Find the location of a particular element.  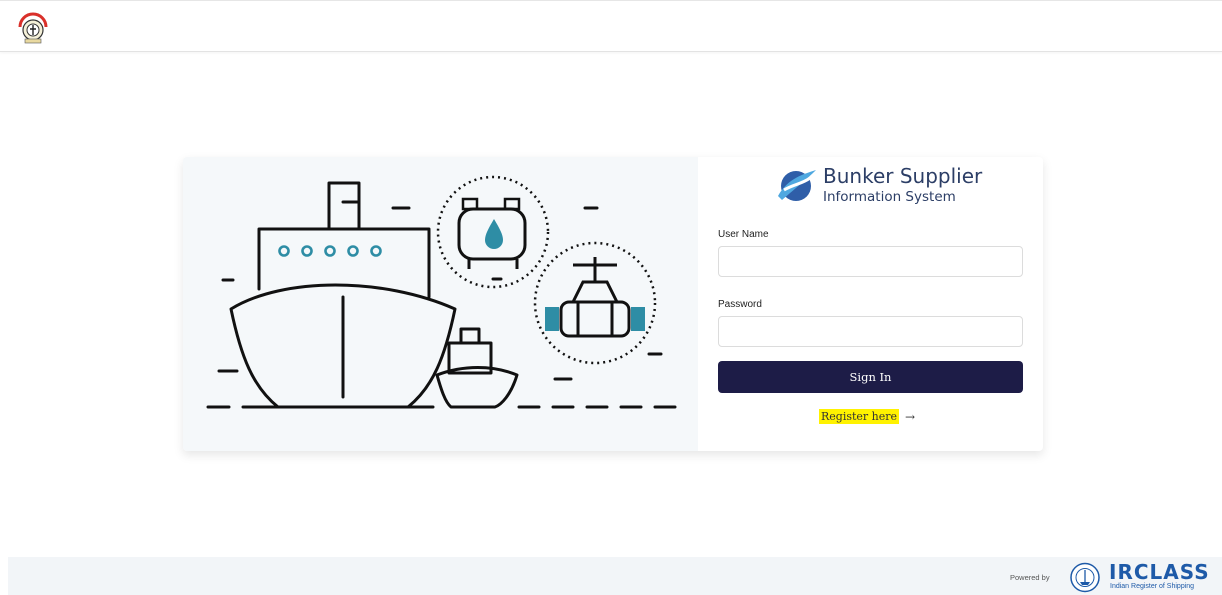

register-link-label: Register here is located at coordinates (859, 416).